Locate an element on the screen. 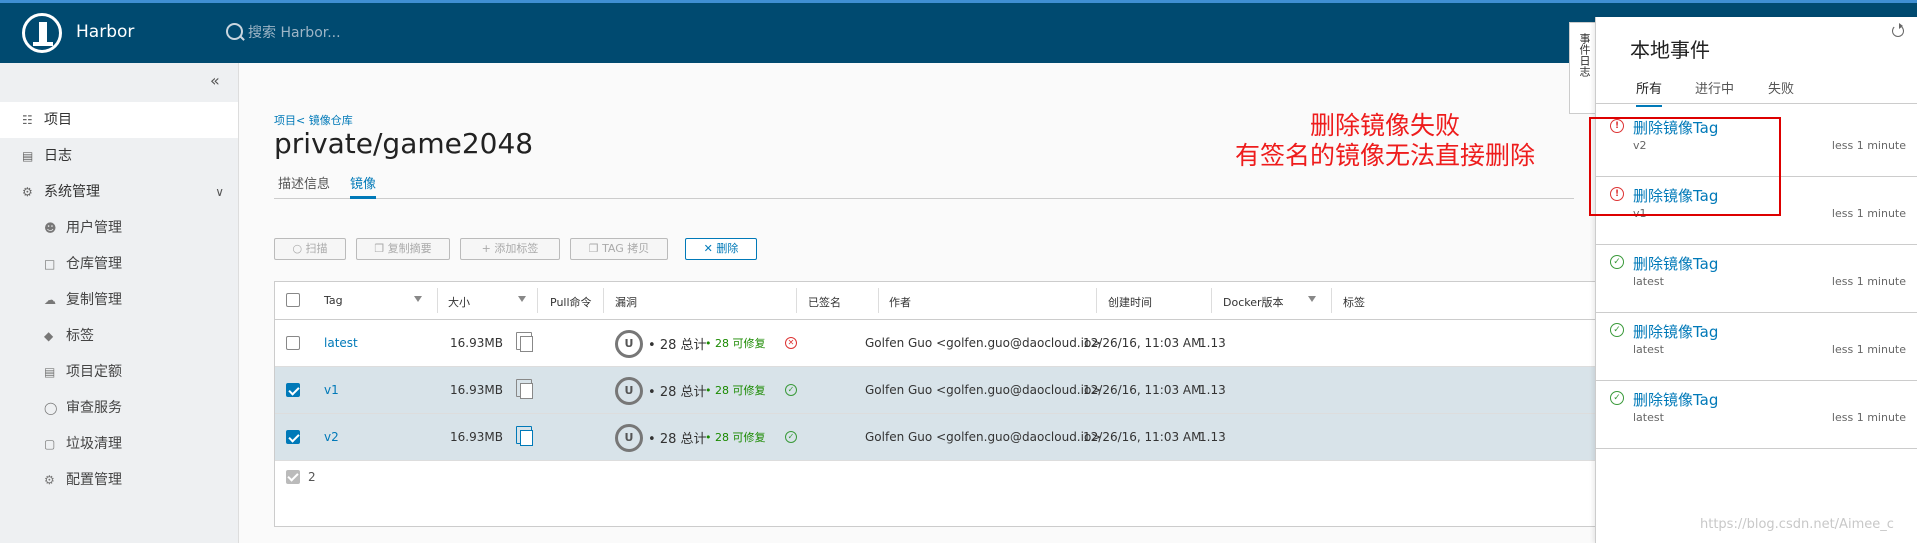 This screenshot has width=1917, height=543. trash-icon: ▢ is located at coordinates (50, 444).